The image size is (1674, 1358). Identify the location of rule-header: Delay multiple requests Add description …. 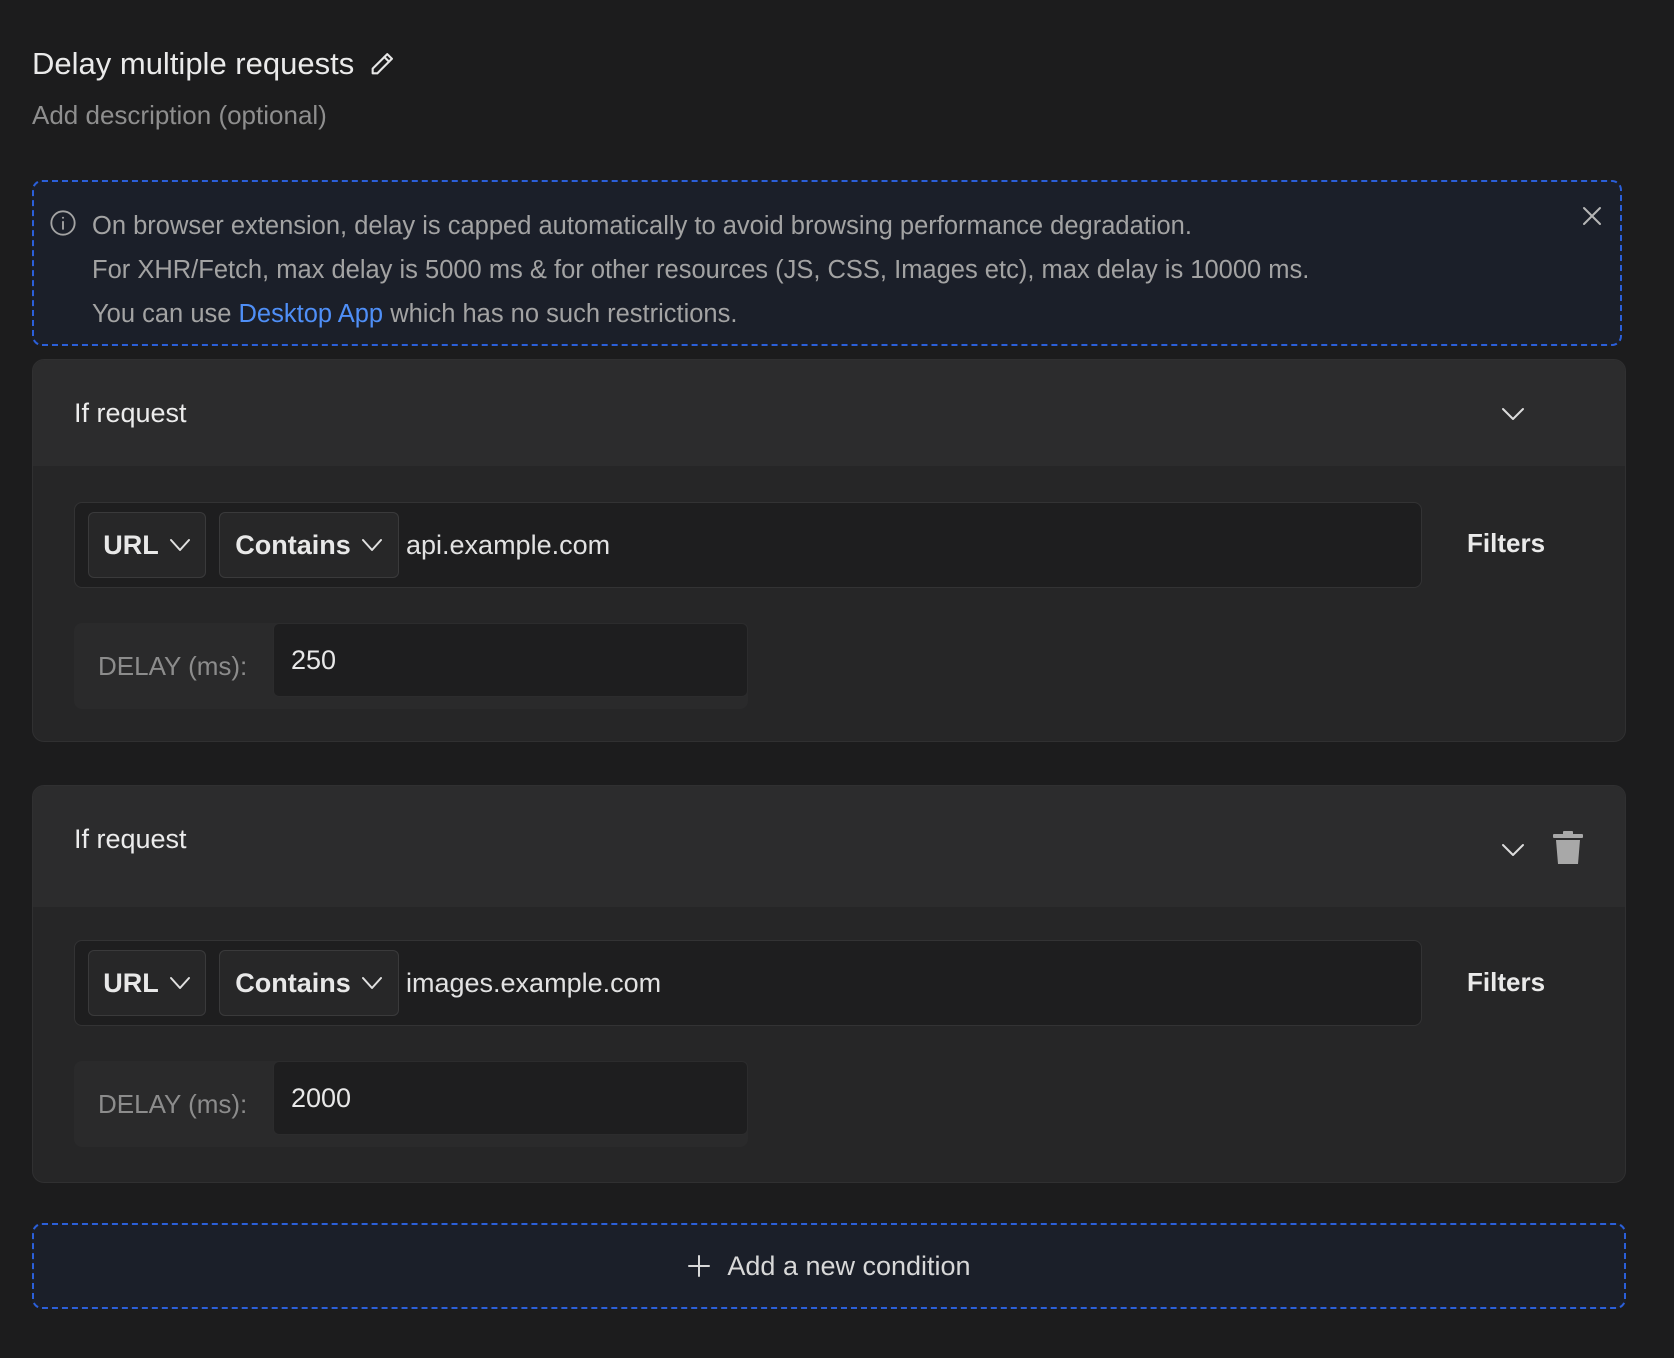
(214, 88).